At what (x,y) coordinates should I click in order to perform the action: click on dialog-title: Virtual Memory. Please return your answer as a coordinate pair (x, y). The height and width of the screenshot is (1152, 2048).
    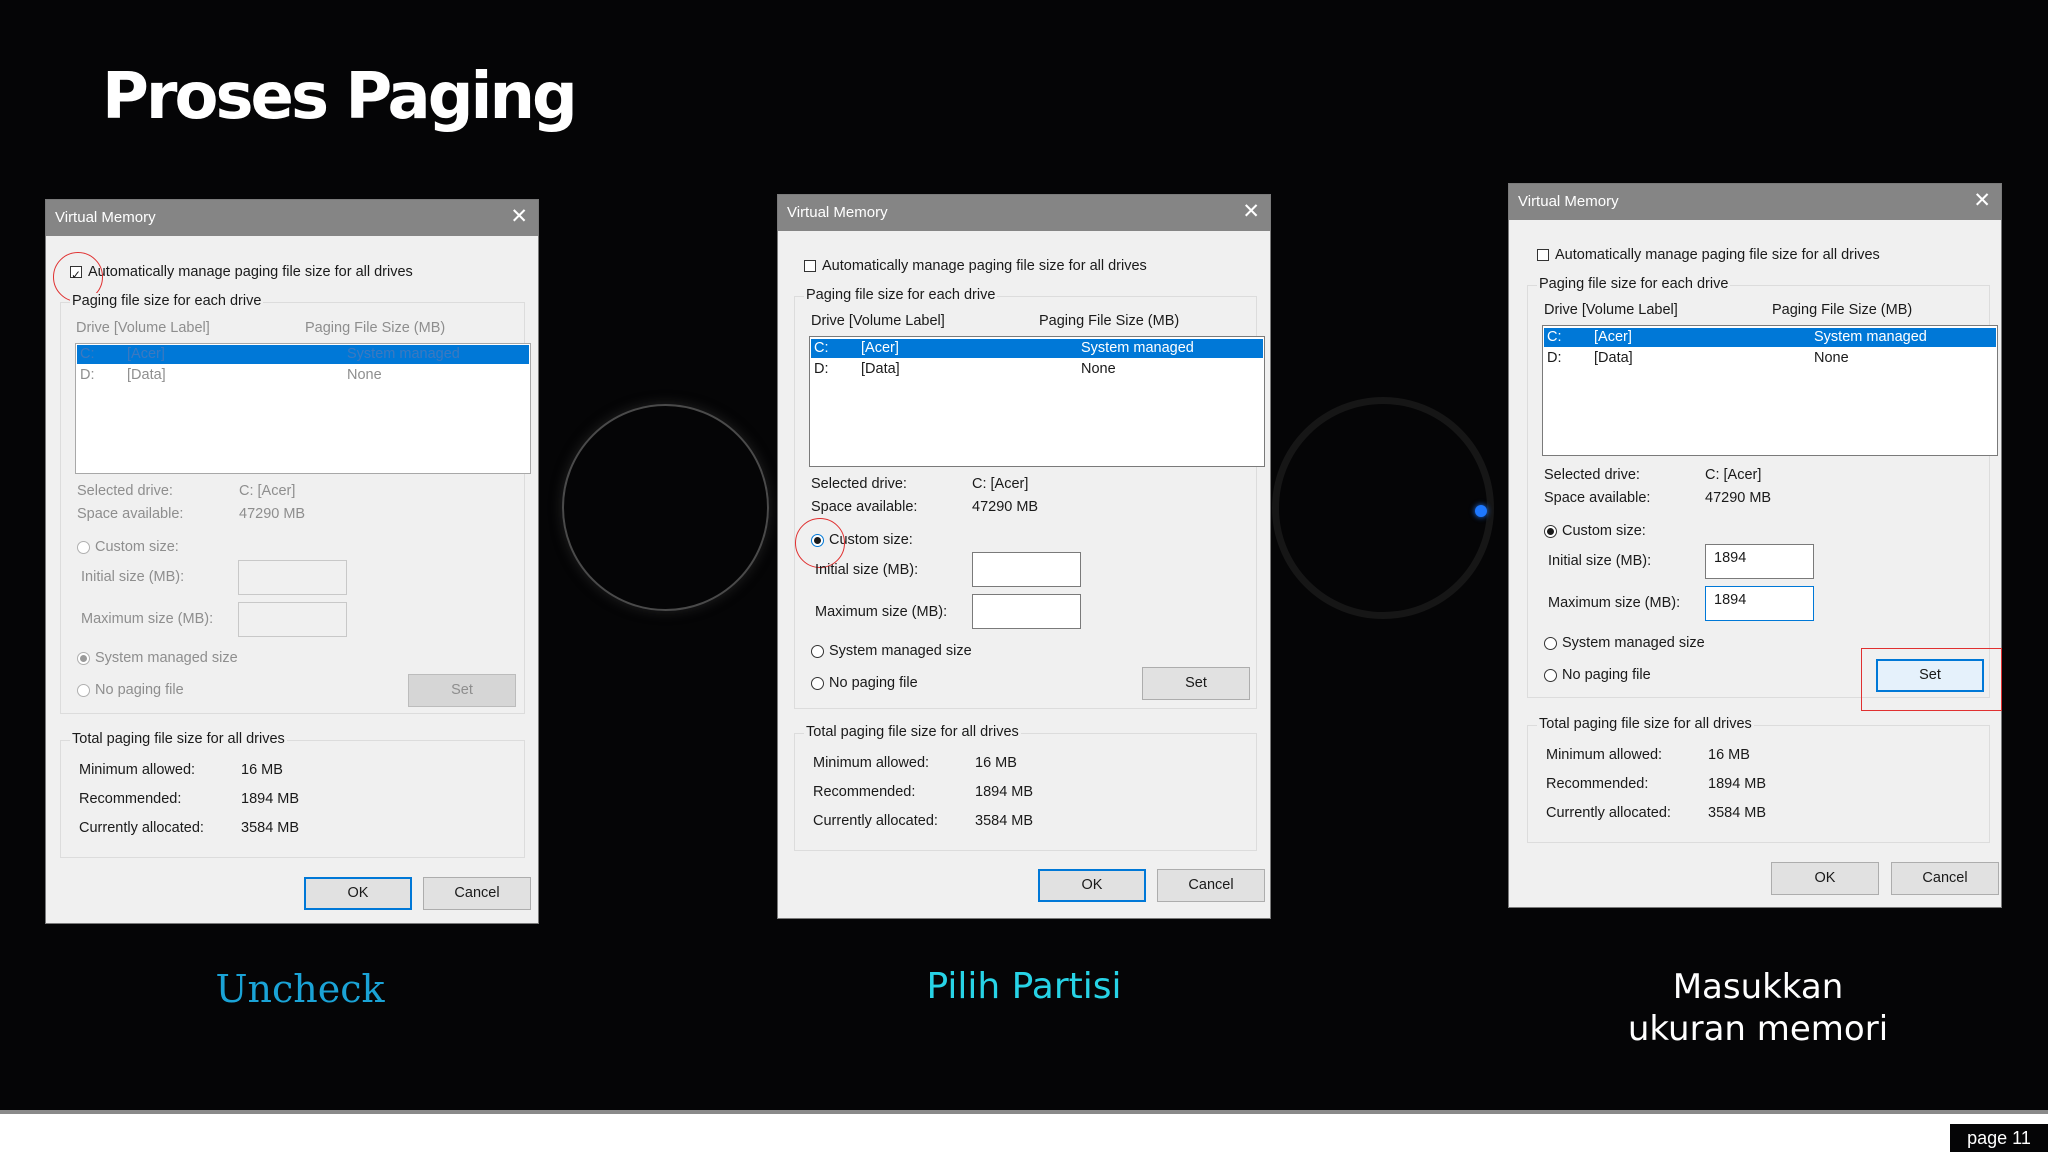
    Looking at the image, I should click on (1568, 201).